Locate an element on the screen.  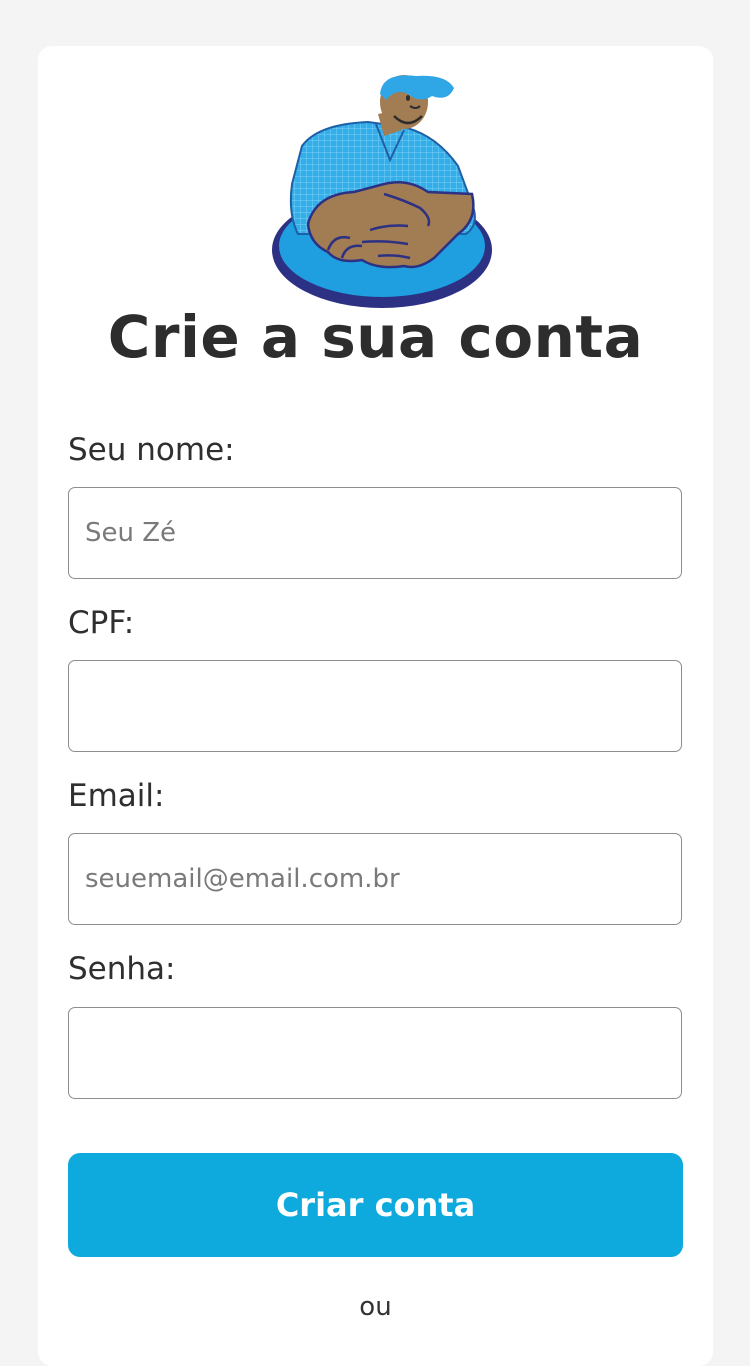
name-label: Seu nome: is located at coordinates (151, 450).